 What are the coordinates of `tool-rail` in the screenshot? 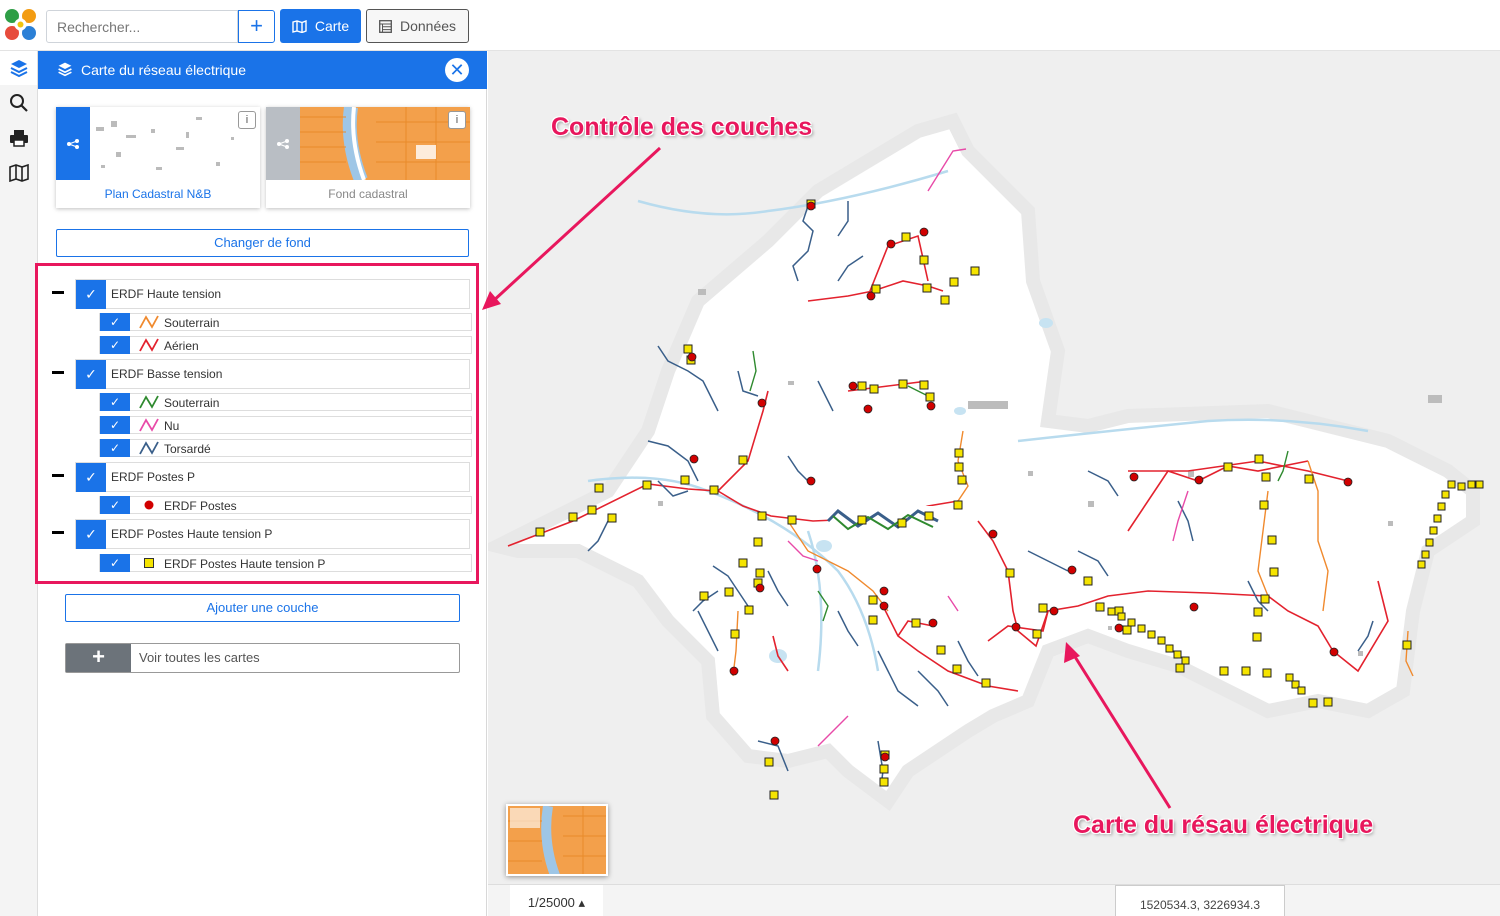 It's located at (19, 483).